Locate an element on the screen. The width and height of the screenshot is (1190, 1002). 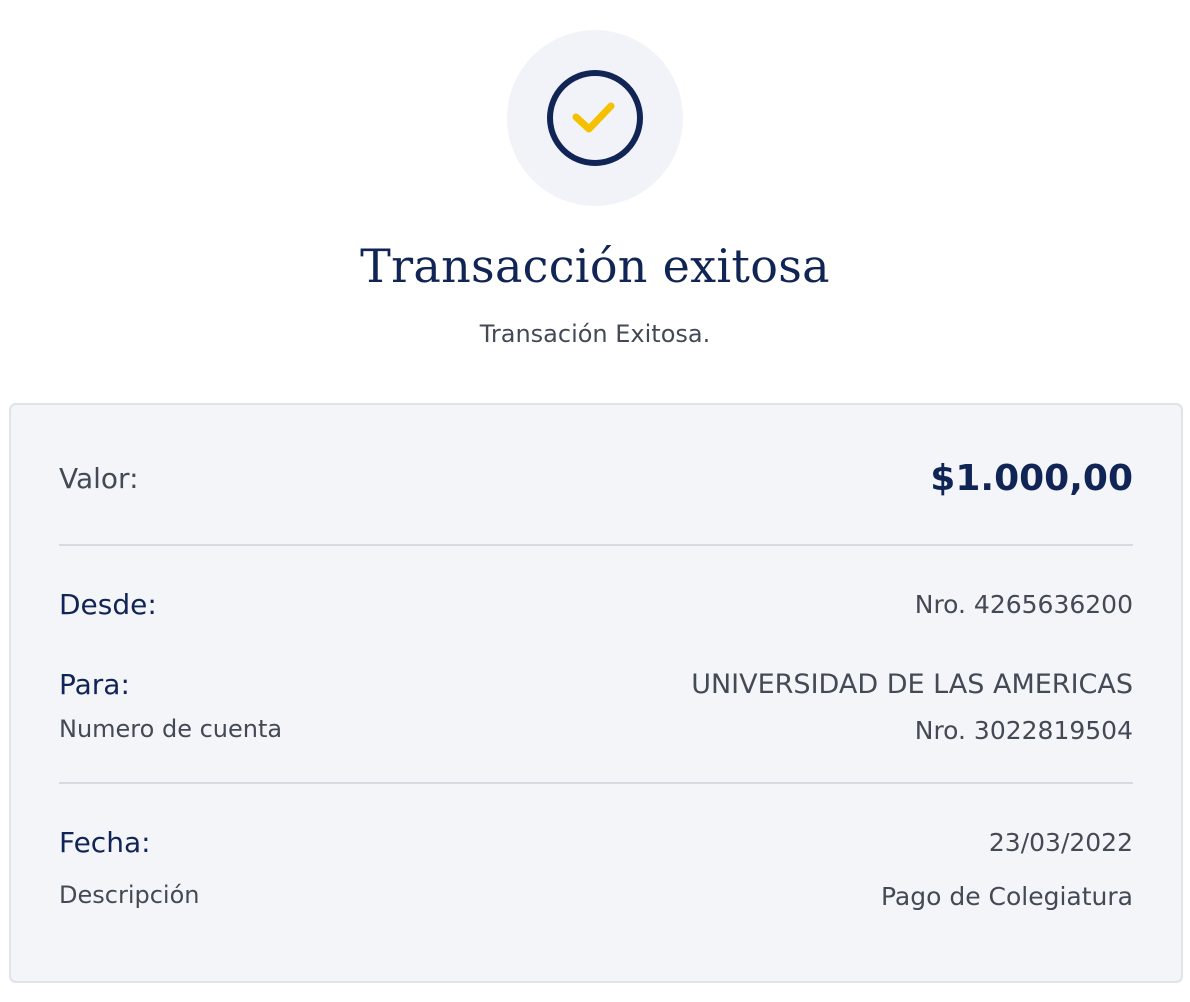
success-badge is located at coordinates (595, 118).